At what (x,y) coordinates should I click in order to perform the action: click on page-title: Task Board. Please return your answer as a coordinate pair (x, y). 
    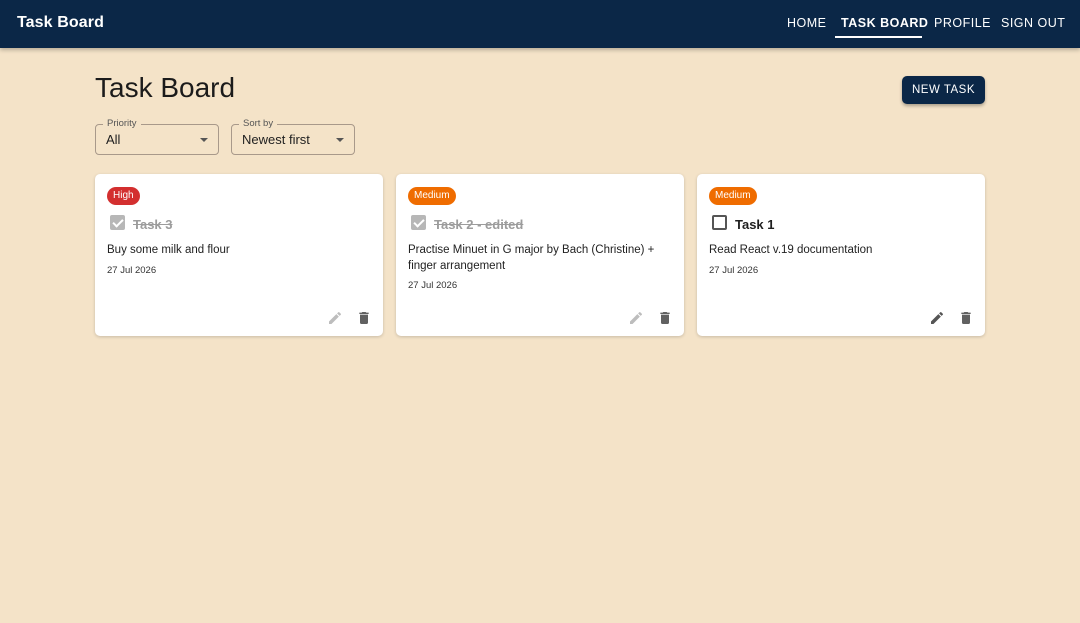
    Looking at the image, I should click on (165, 87).